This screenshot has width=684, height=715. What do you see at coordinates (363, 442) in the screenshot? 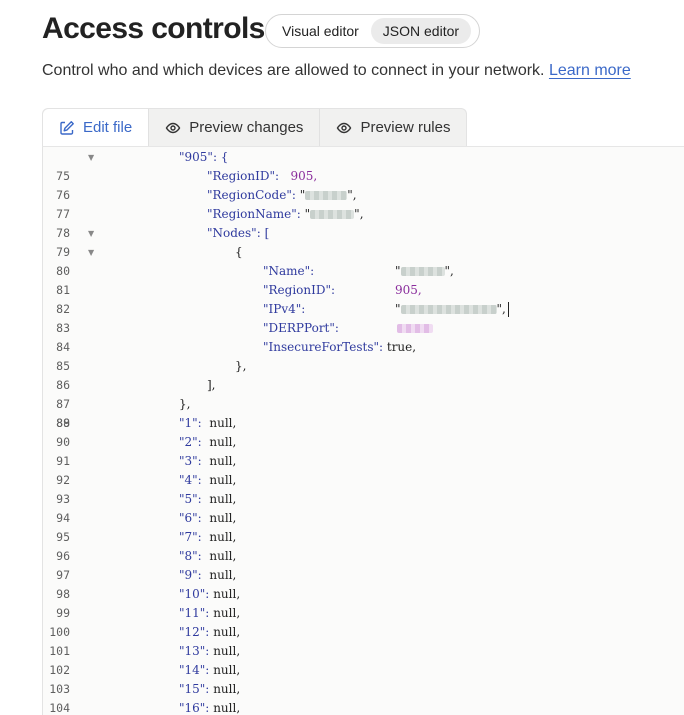
I see `code-line: 90 "2": null,` at bounding box center [363, 442].